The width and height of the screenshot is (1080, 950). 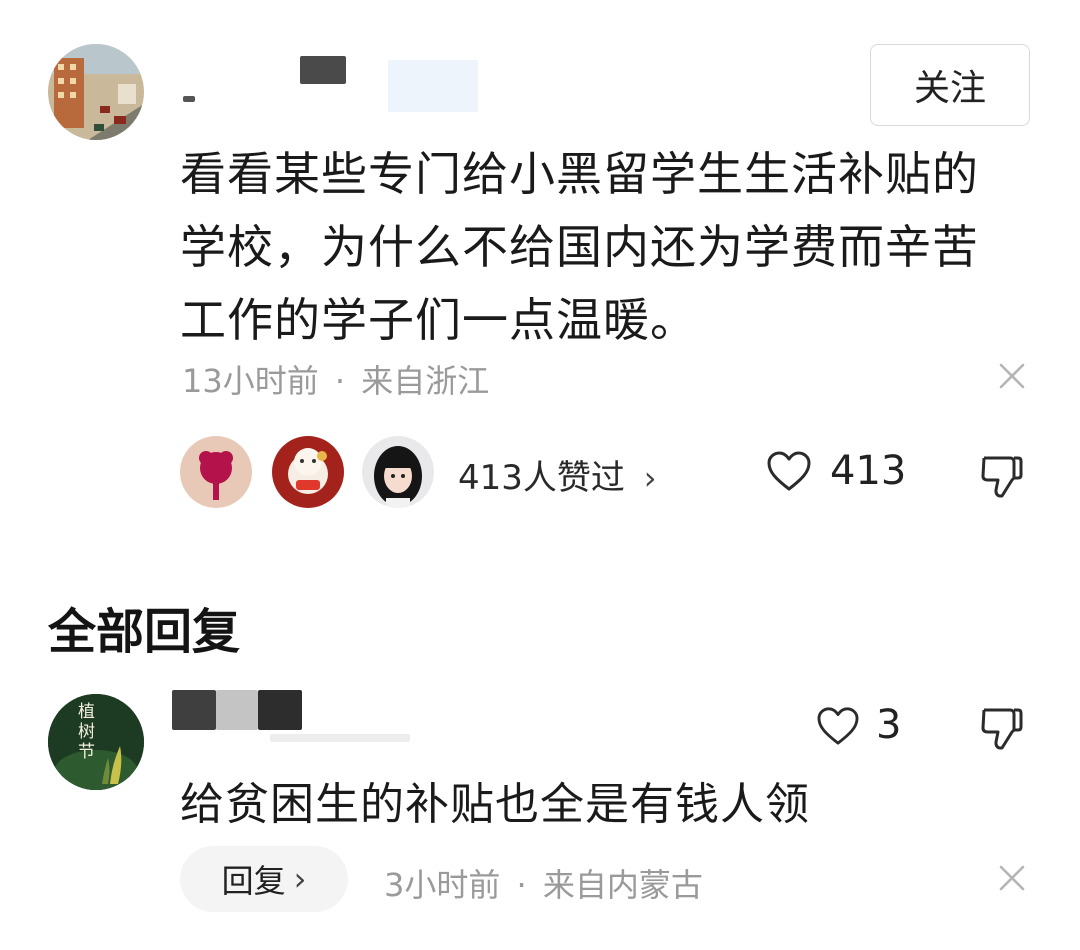 I want to click on like-count: 413, so click(x=868, y=471).